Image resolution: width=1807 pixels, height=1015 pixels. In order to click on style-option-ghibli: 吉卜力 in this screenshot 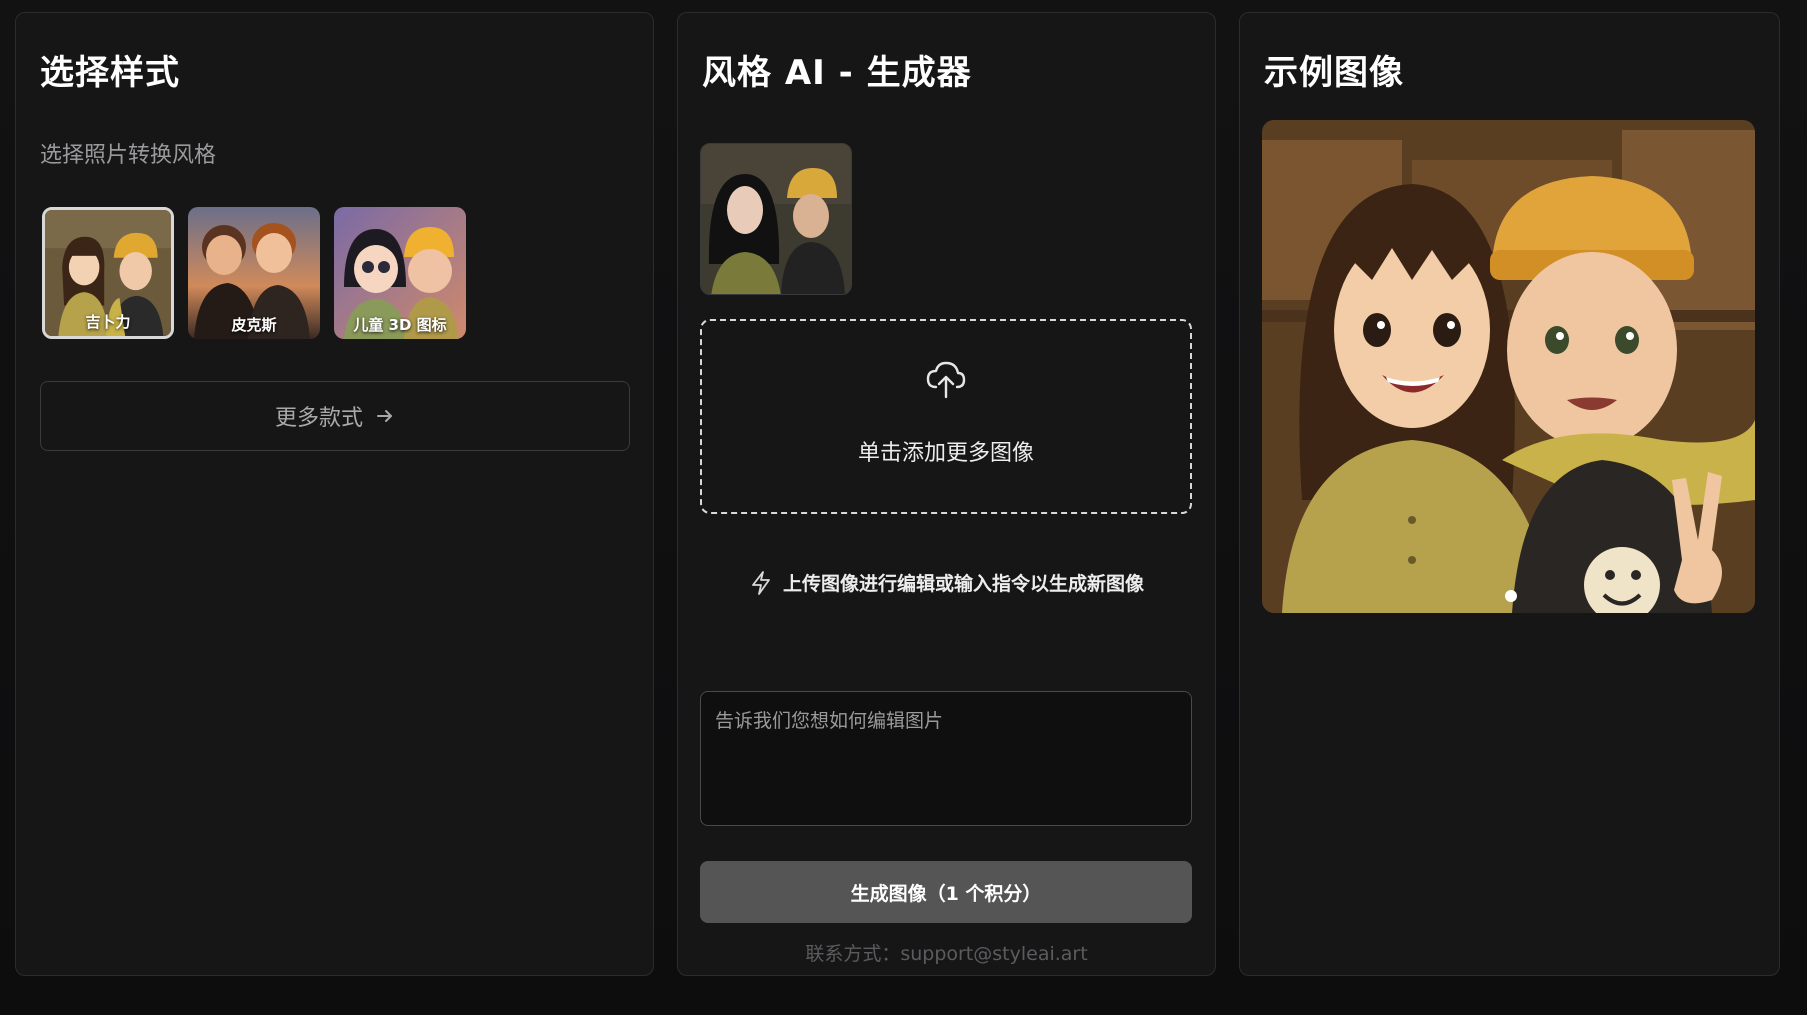, I will do `click(108, 273)`.